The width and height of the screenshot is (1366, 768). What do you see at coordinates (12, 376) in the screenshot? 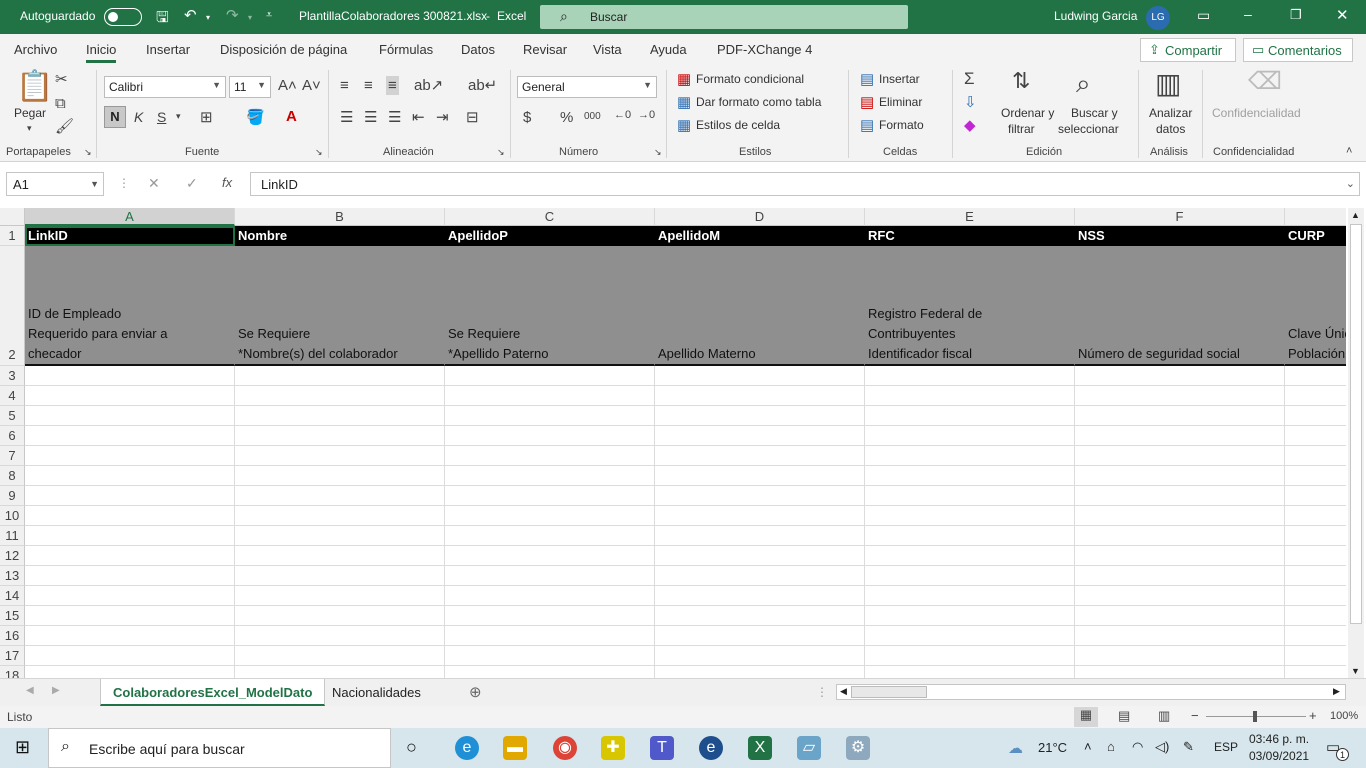
I see `row-header: 3` at bounding box center [12, 376].